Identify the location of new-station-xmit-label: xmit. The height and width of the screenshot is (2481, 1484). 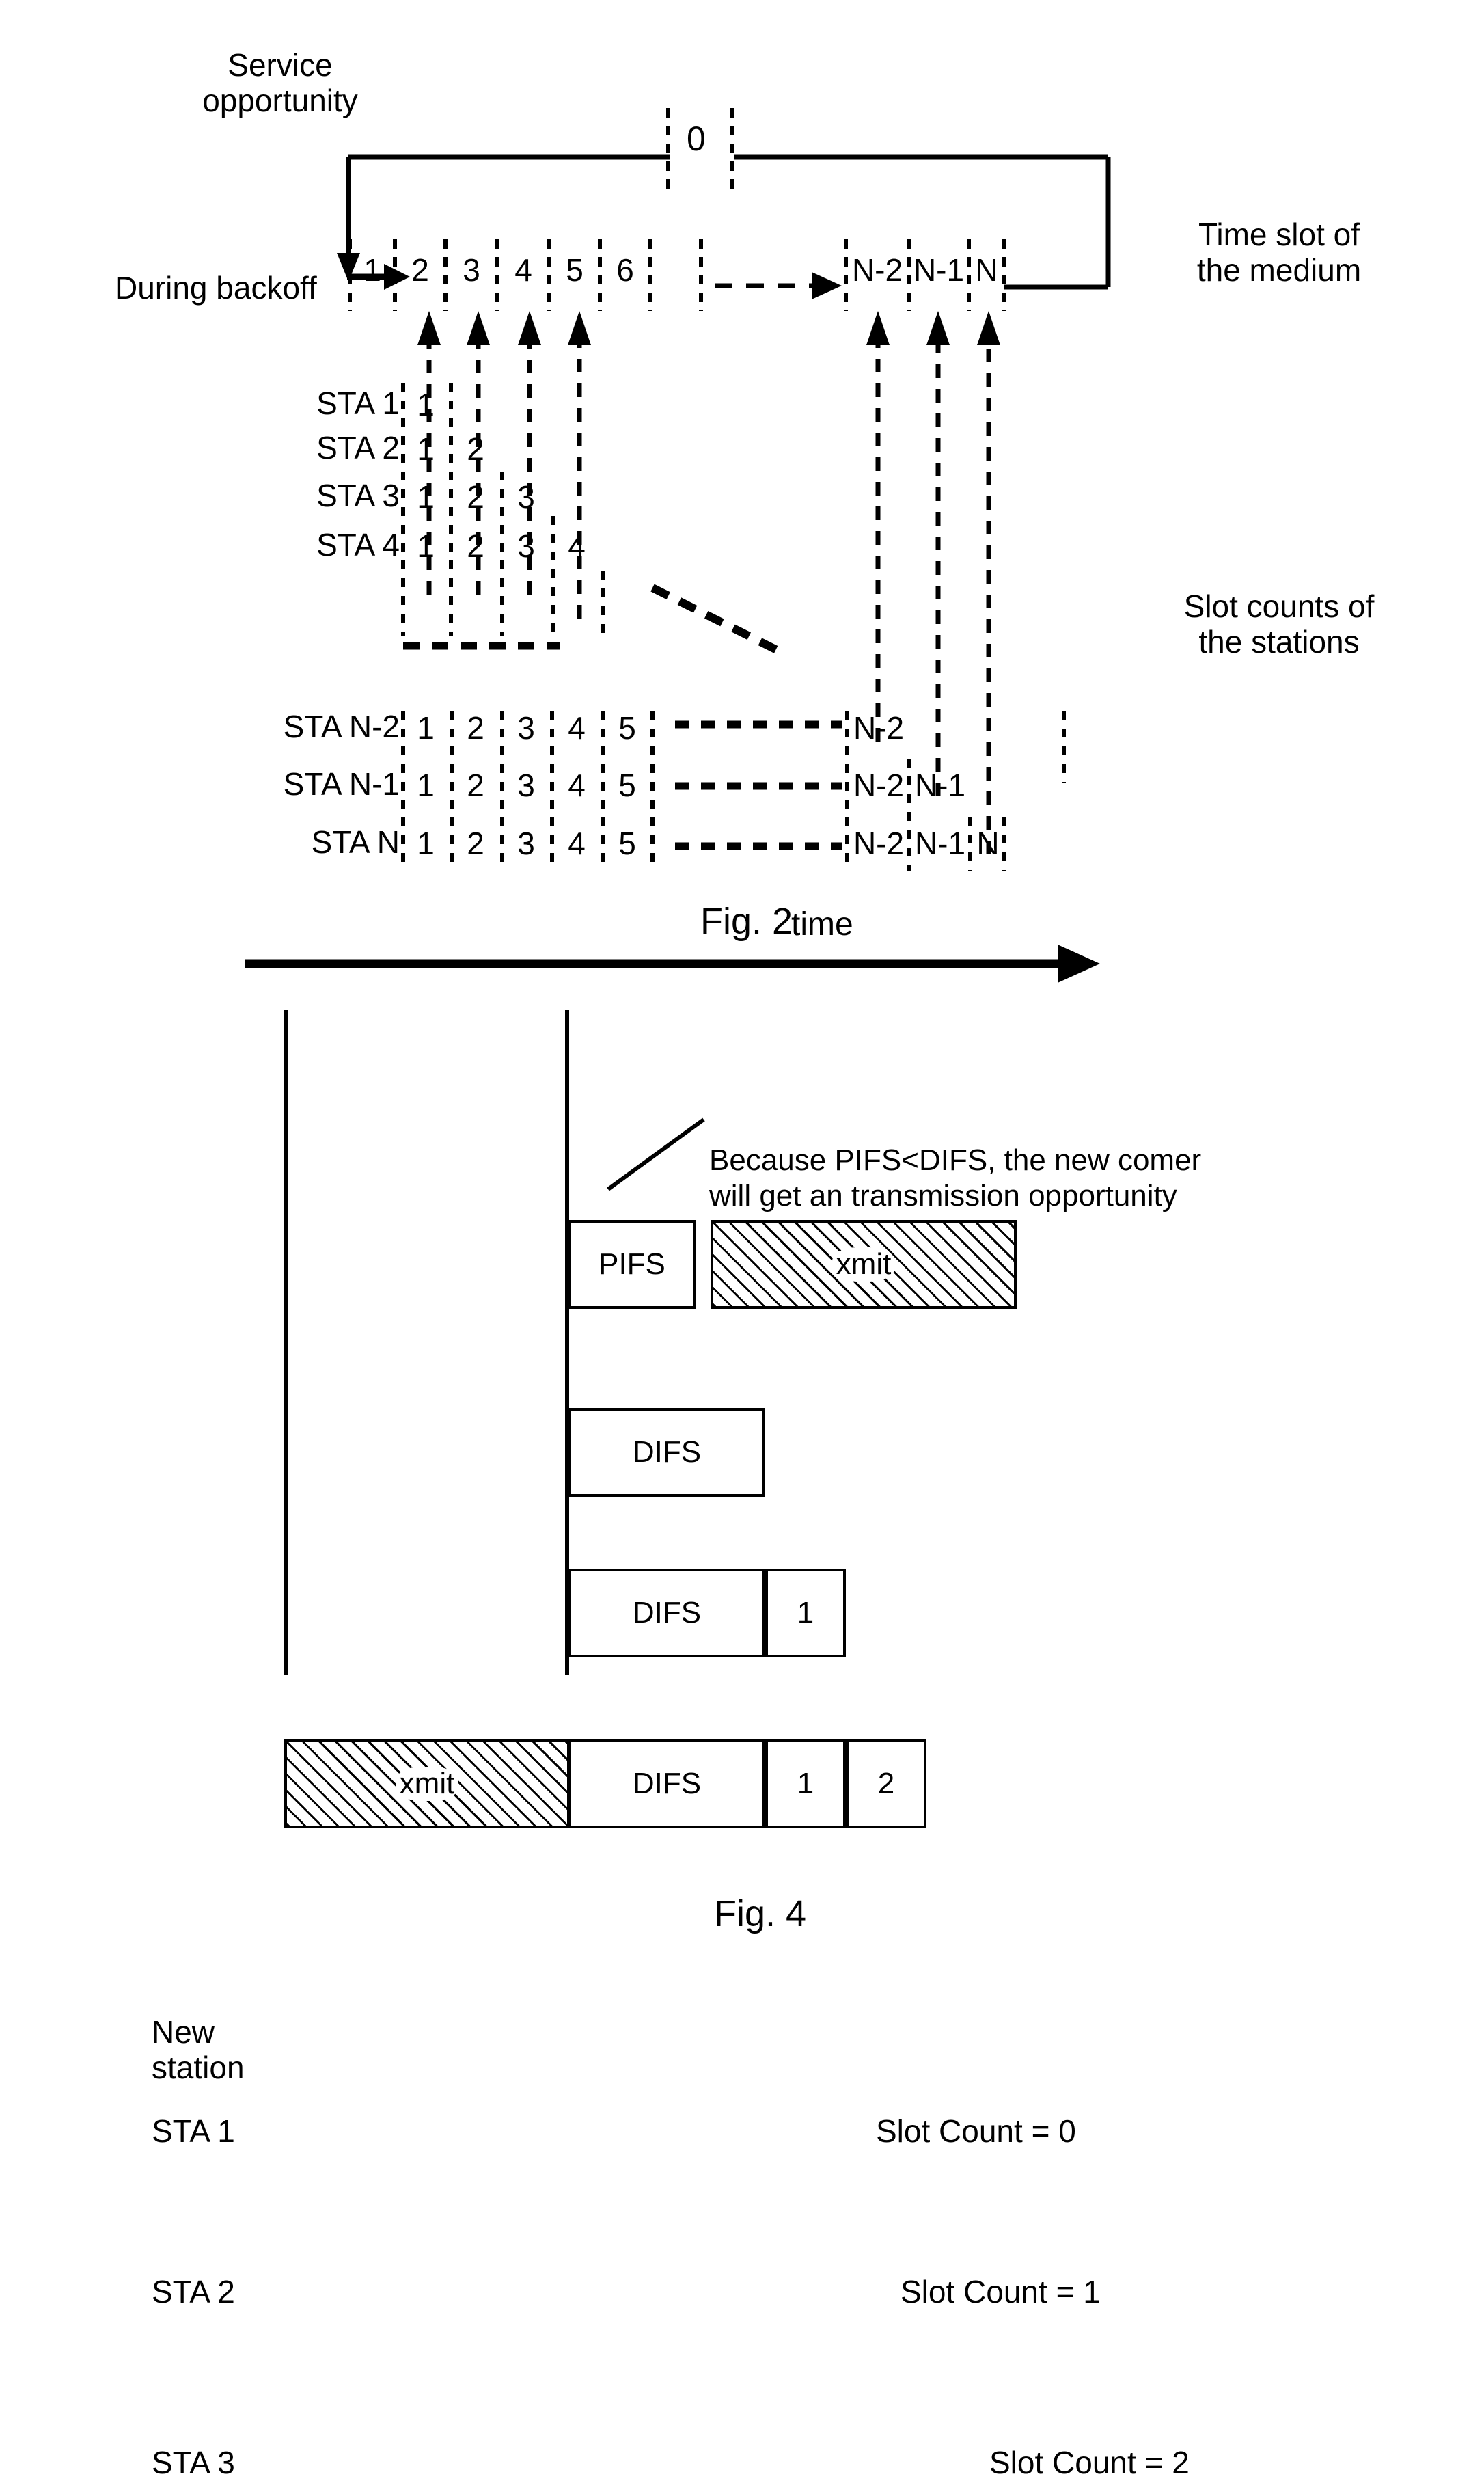
(864, 1264).